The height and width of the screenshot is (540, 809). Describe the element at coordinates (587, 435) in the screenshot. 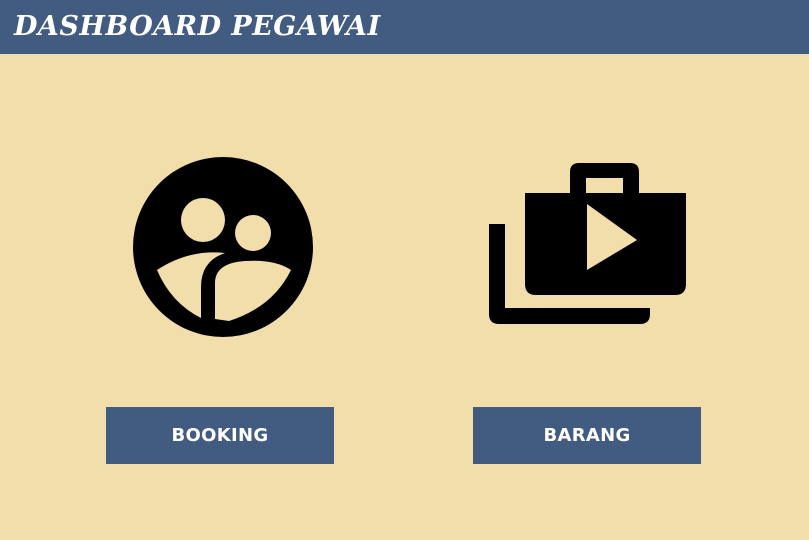

I see `barang-button: BARANG` at that location.